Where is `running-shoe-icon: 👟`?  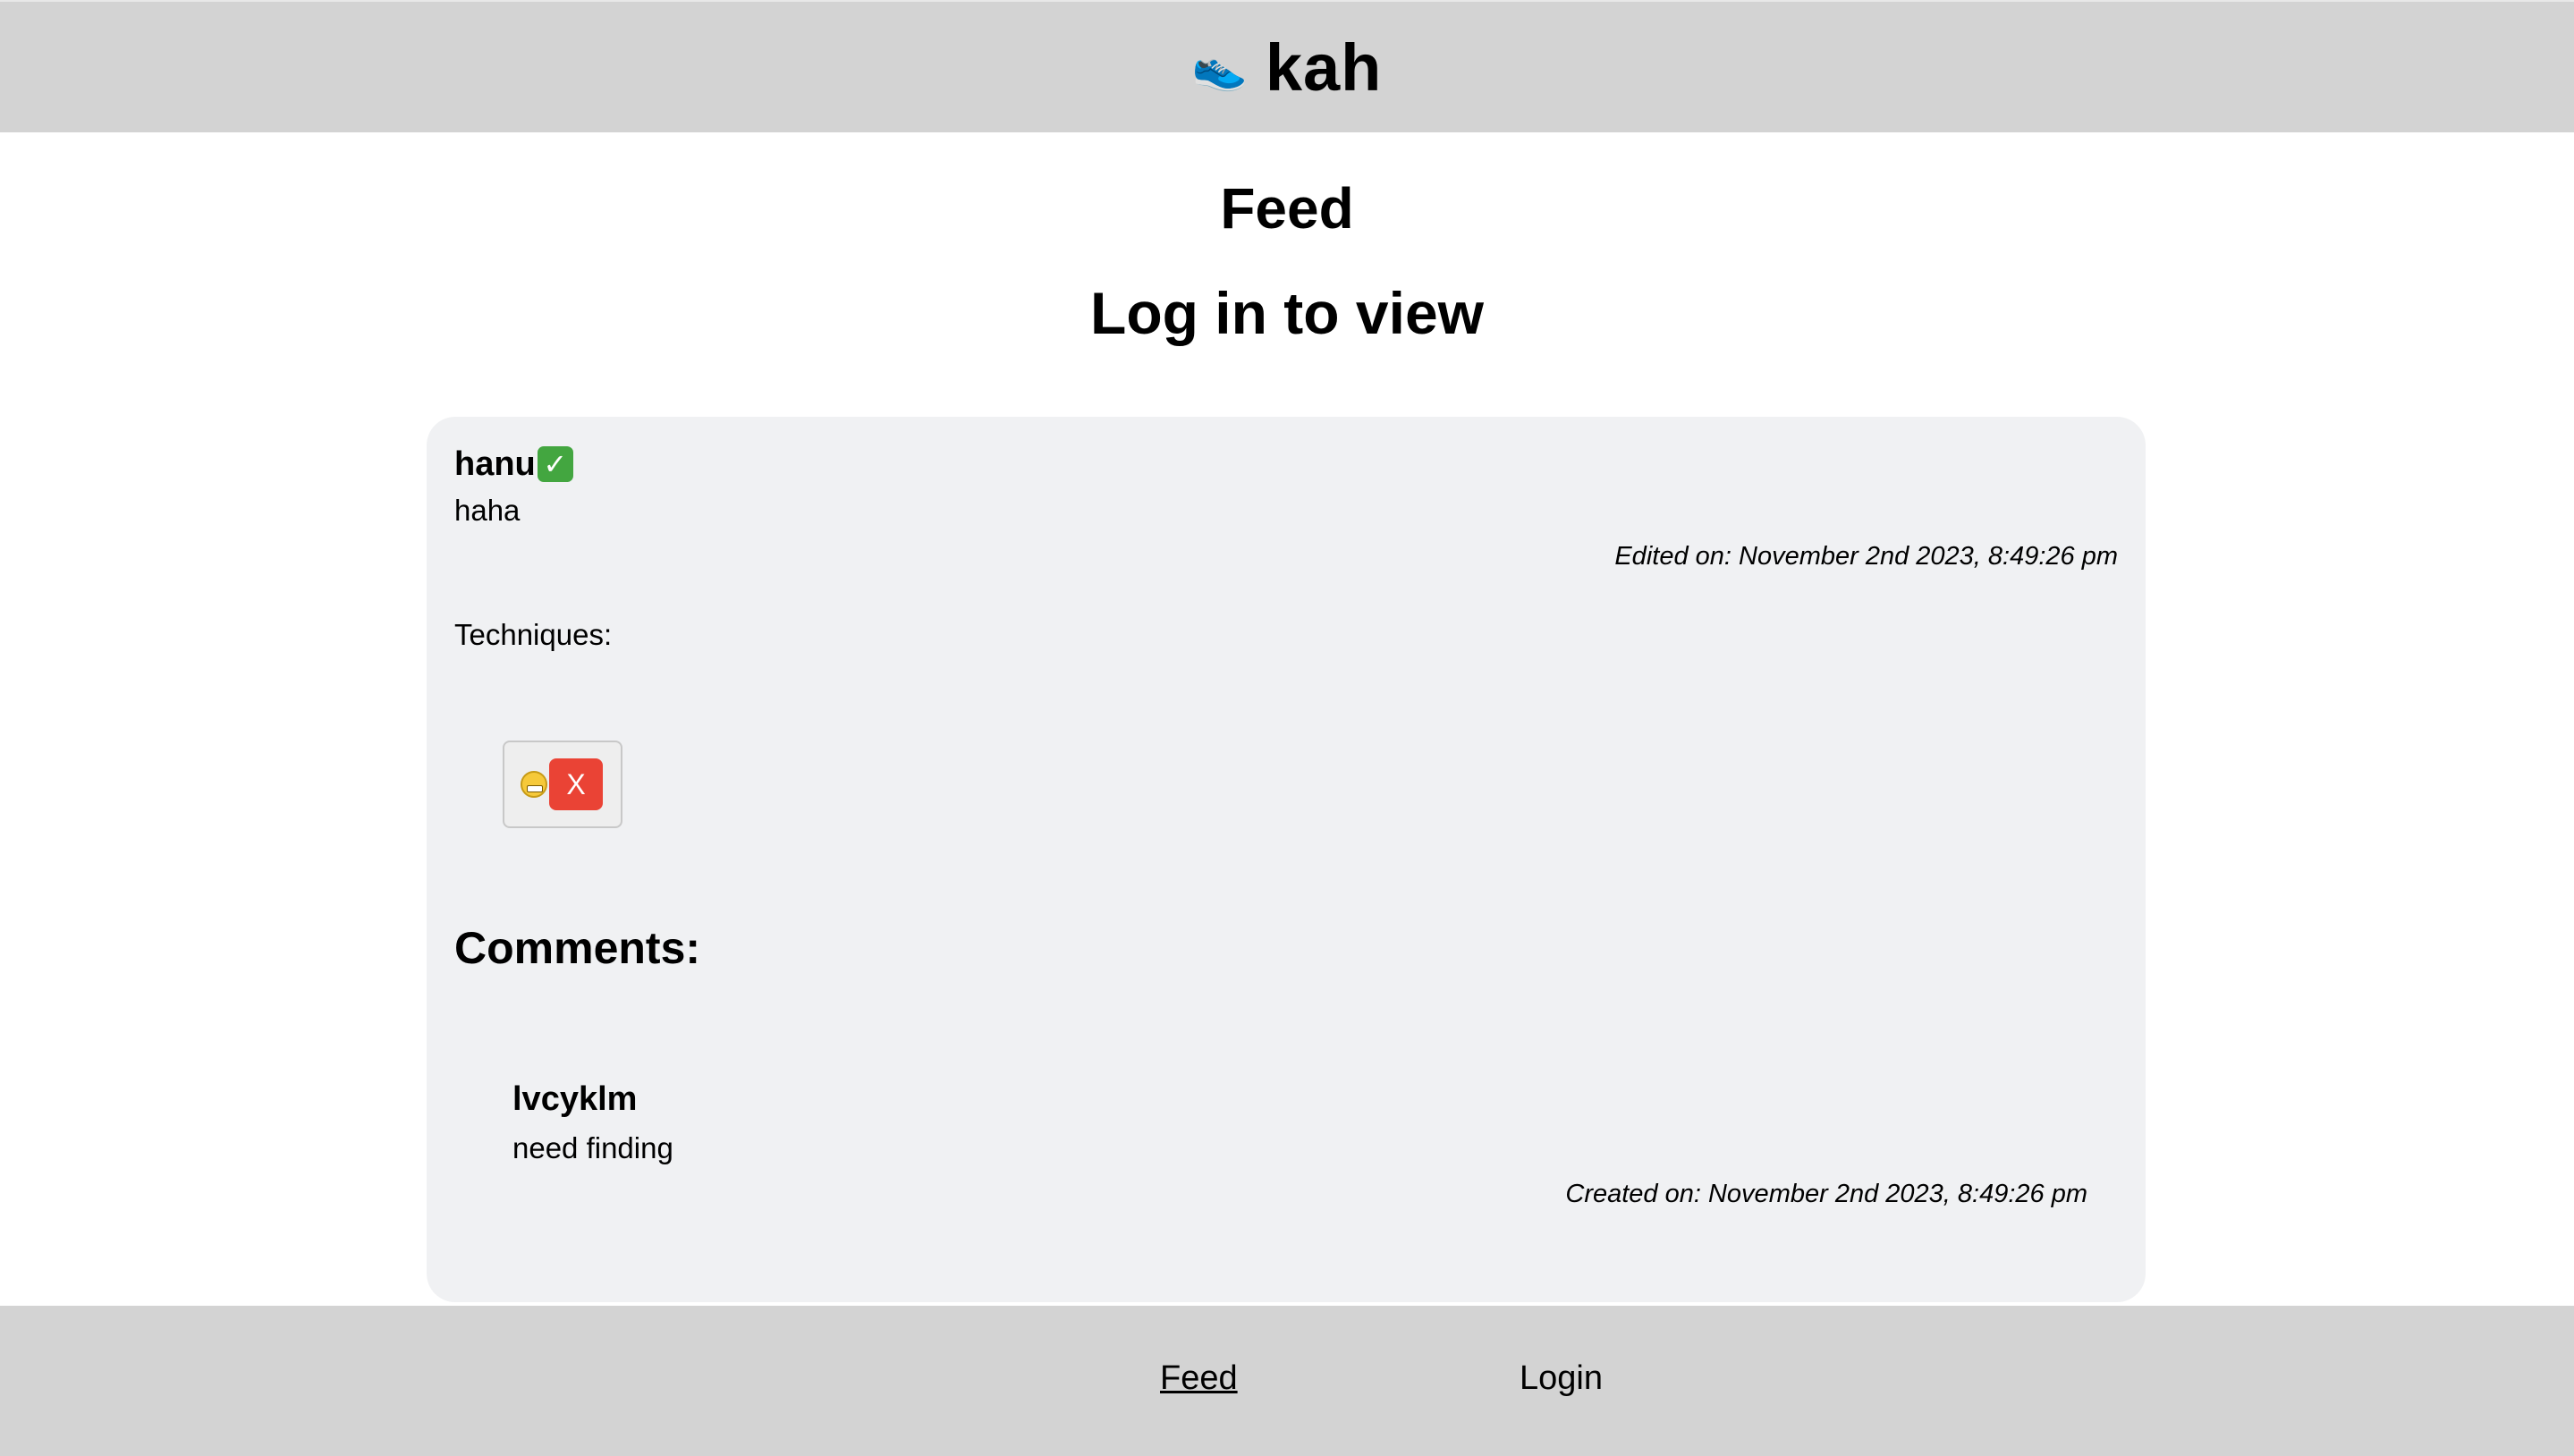
running-shoe-icon: 👟 is located at coordinates (1219, 67).